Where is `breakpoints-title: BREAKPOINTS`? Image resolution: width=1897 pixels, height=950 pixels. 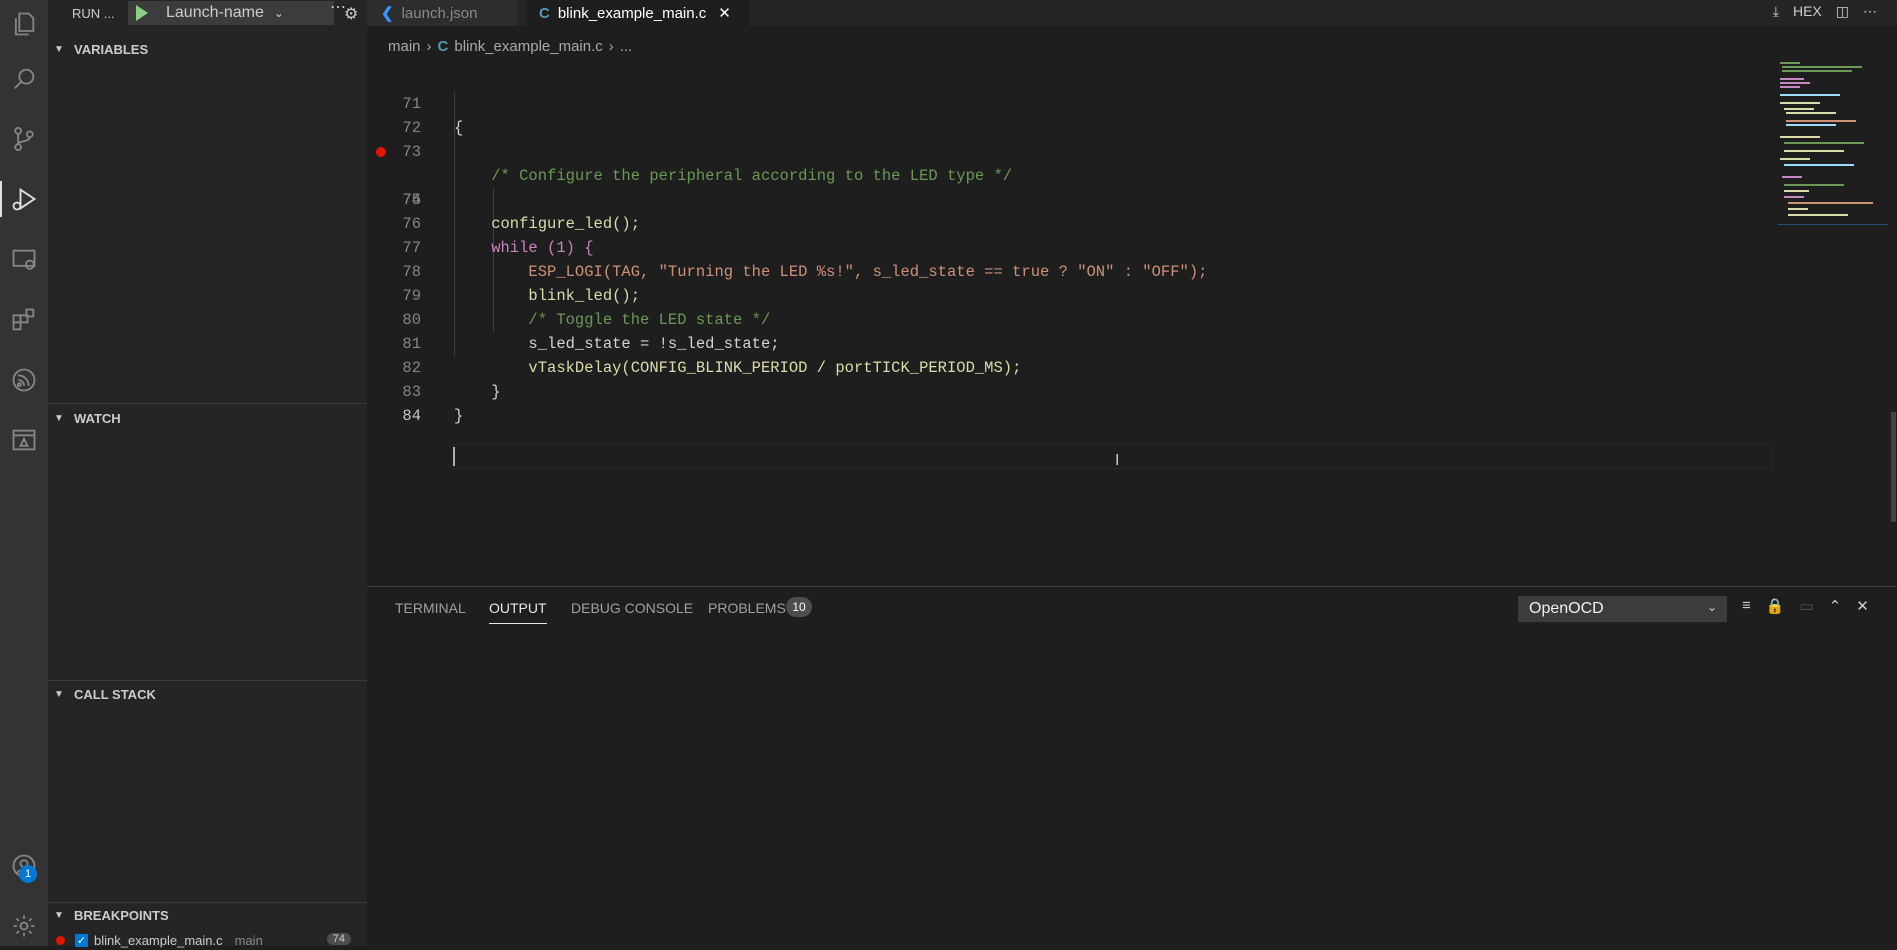 breakpoints-title: BREAKPOINTS is located at coordinates (121, 915).